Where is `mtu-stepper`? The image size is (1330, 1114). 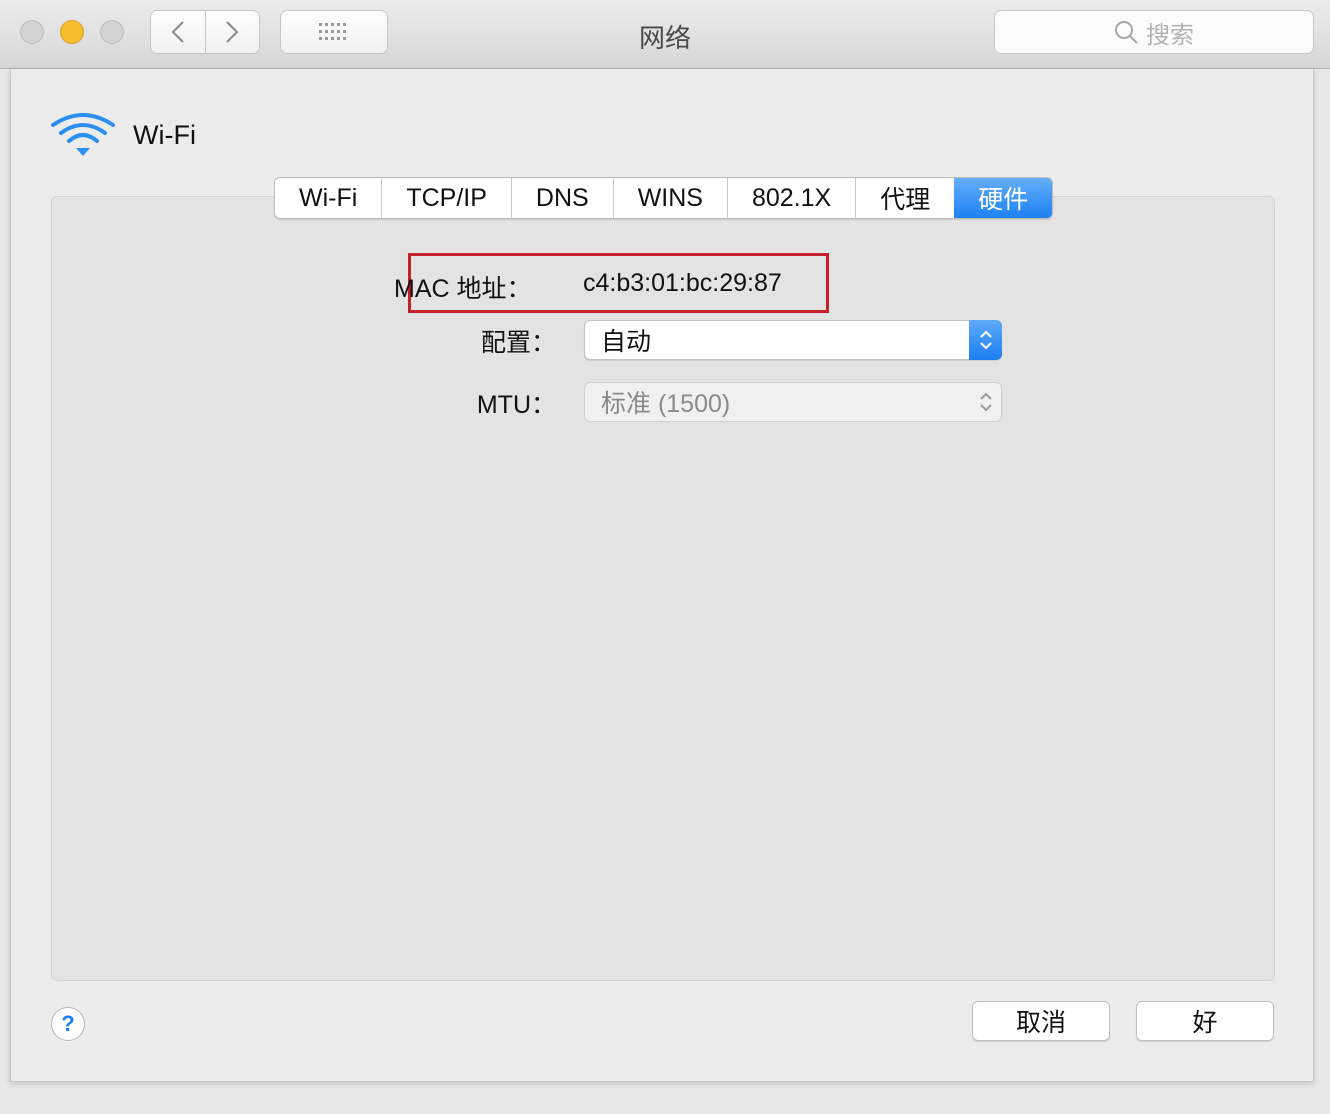 mtu-stepper is located at coordinates (985, 402).